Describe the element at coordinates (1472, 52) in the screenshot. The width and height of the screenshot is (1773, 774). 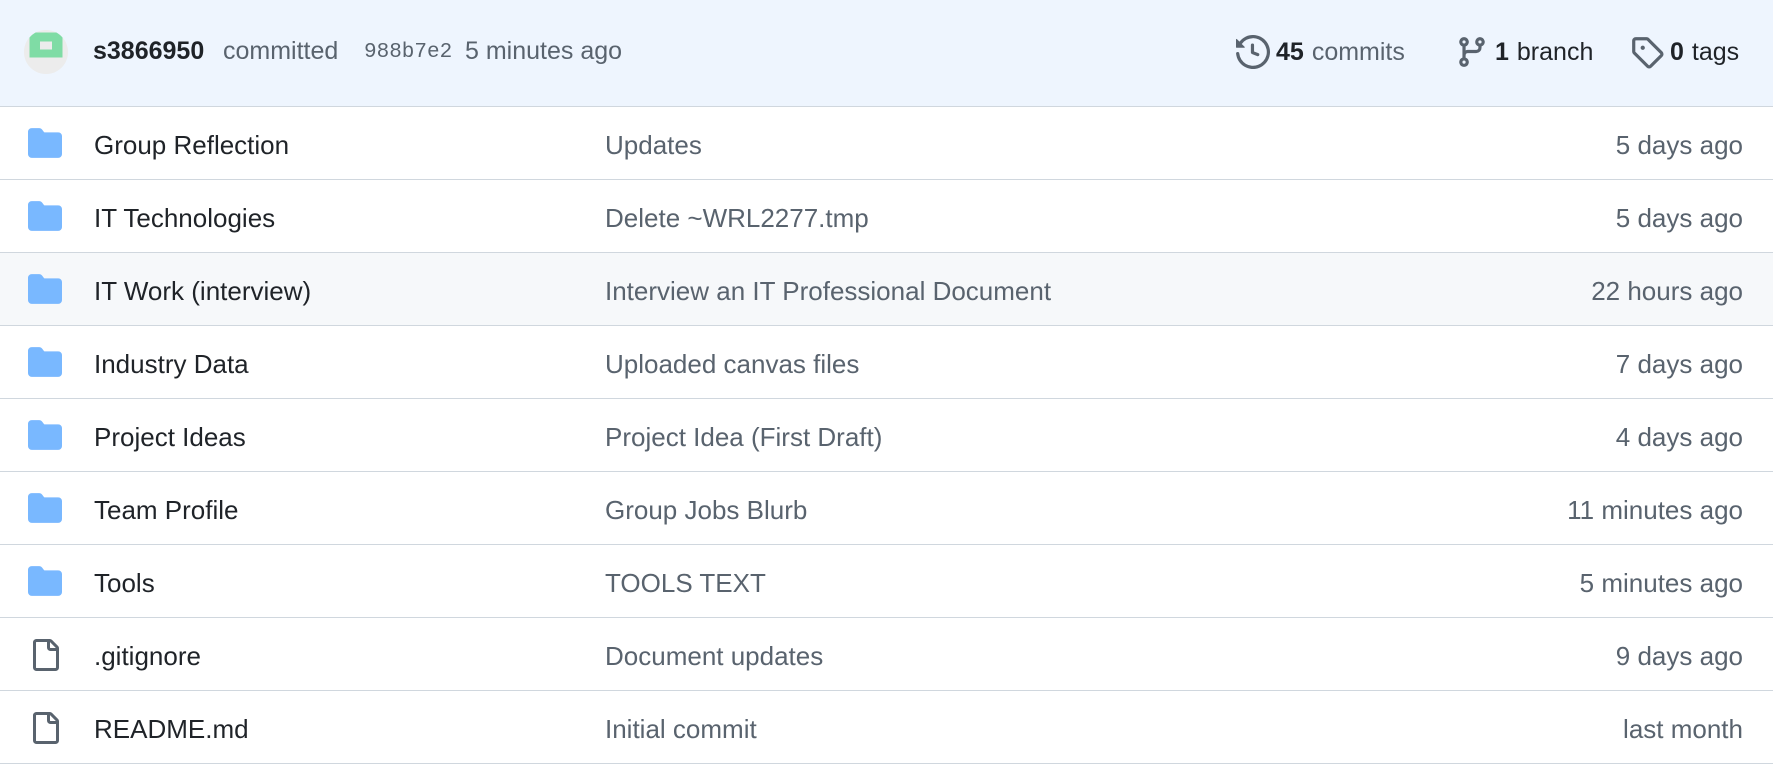
I see `branch-icon` at that location.